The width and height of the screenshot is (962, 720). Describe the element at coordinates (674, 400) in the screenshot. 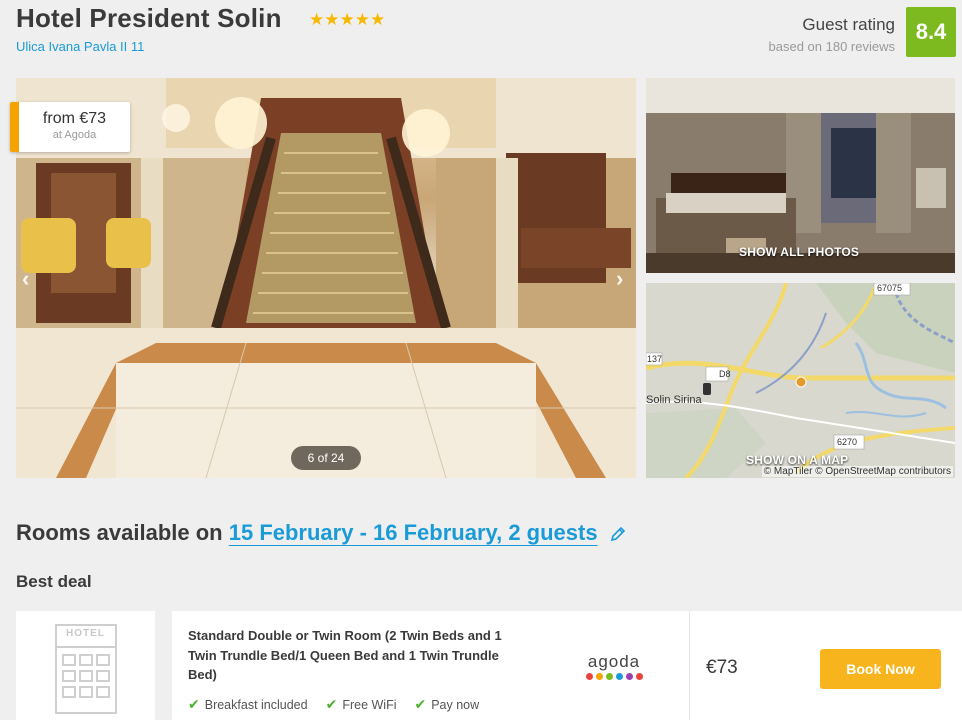

I see `map-place-label: Solin Sirina` at that location.